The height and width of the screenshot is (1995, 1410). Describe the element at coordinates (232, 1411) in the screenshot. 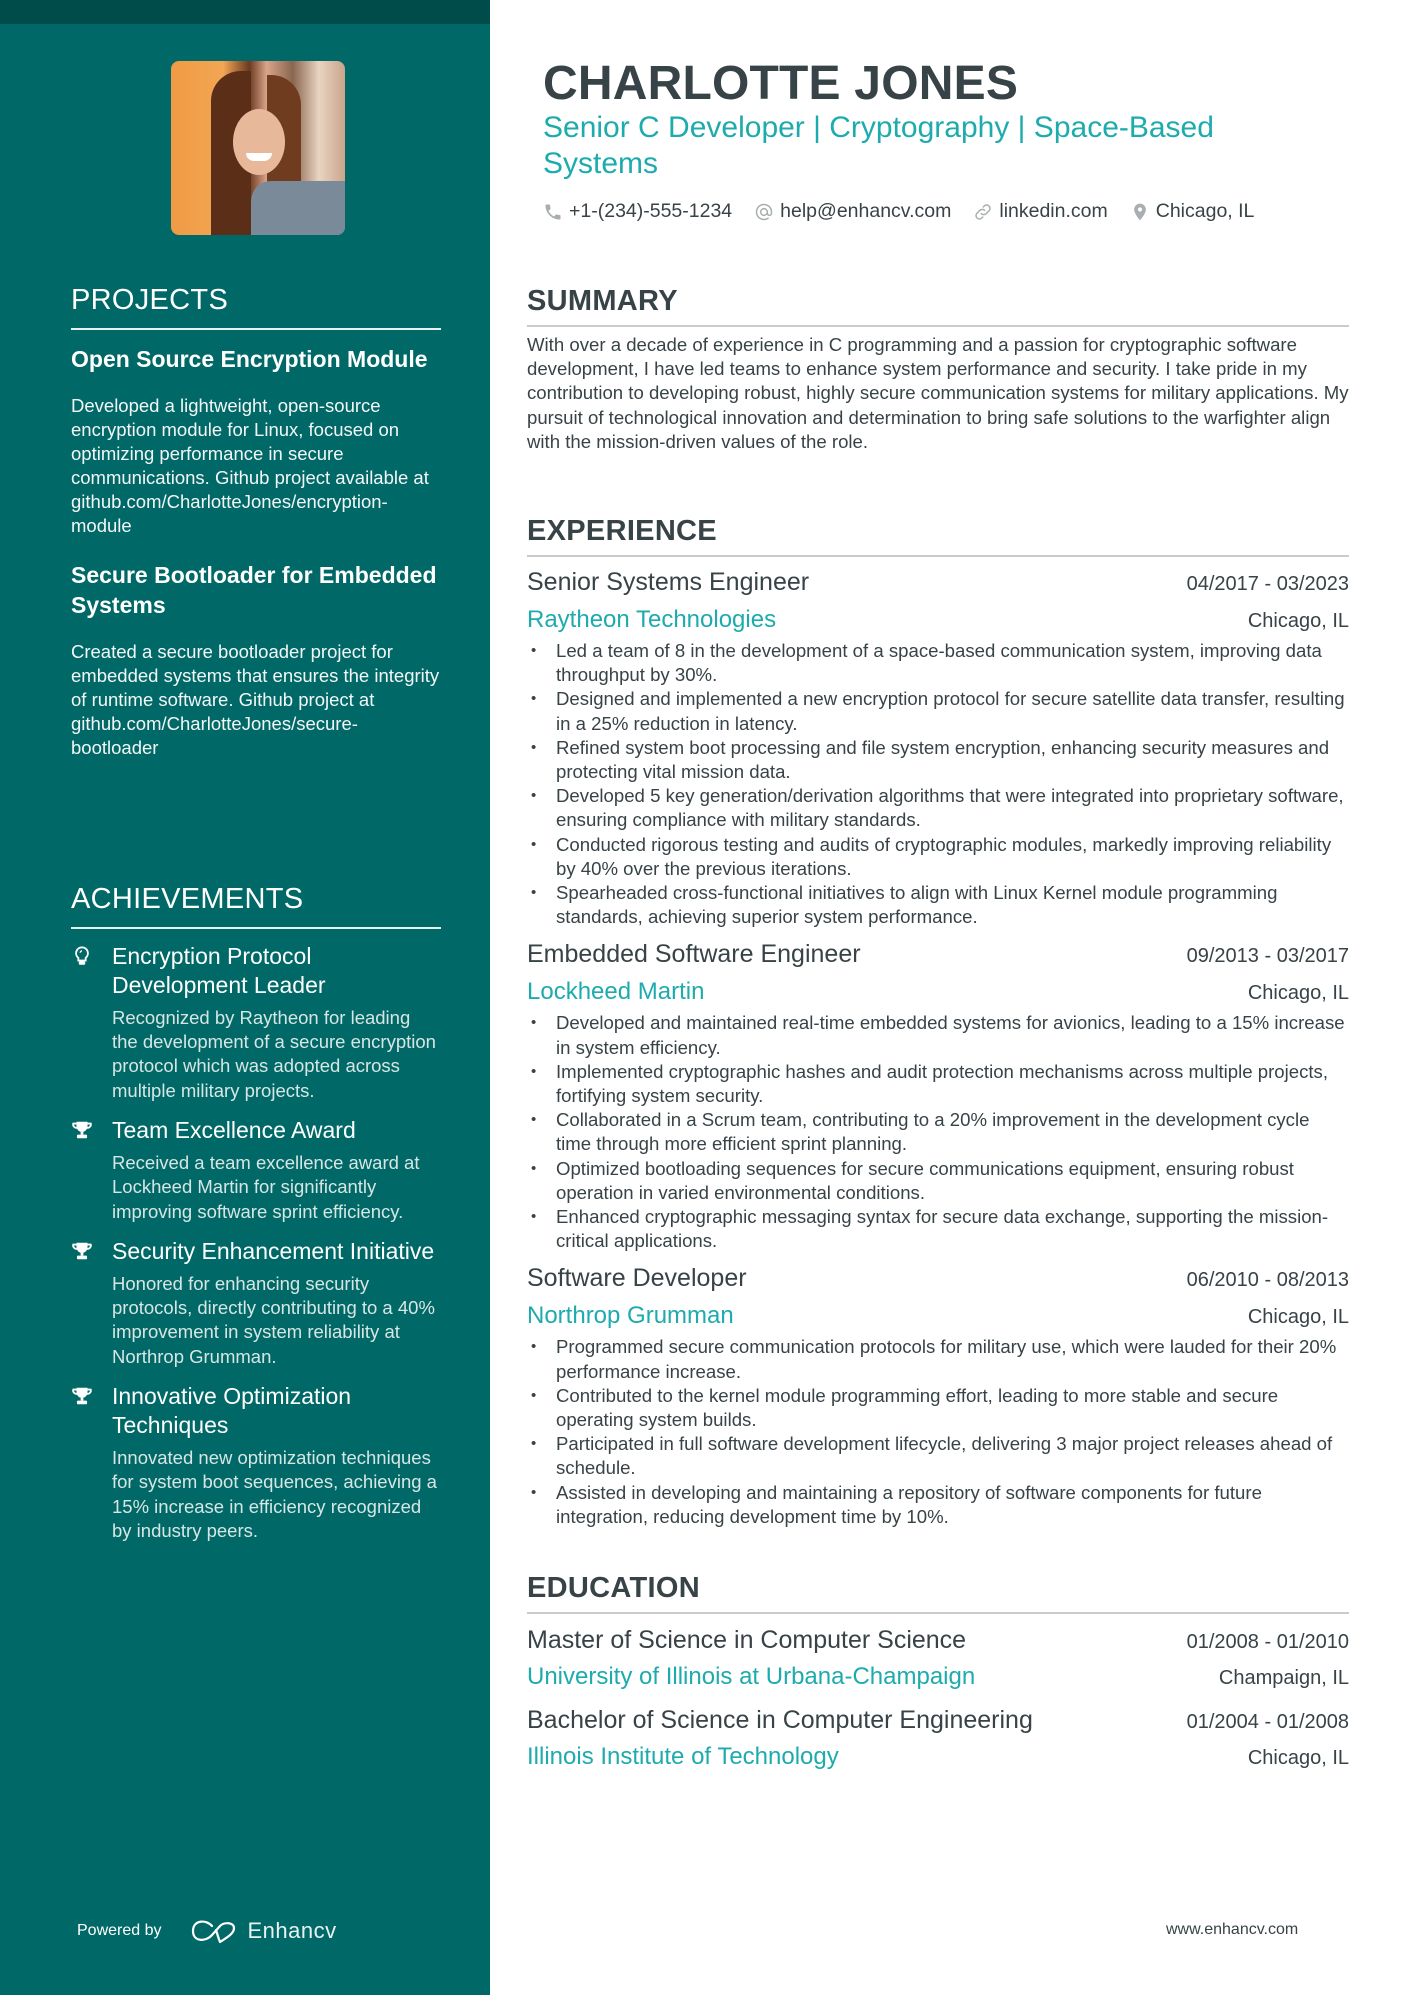

I see `achievement-title: Innovative Optimization Techniques` at that location.